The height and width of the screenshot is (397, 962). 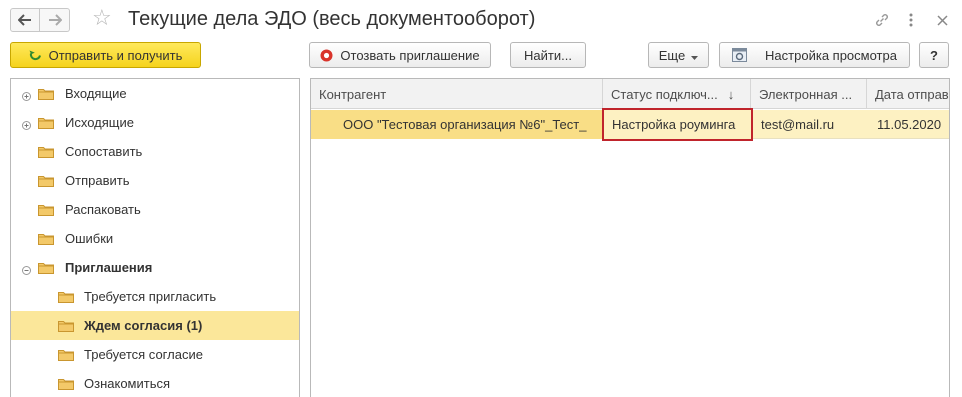 I want to click on forward-arrow-icon, so click(x=55, y=20).